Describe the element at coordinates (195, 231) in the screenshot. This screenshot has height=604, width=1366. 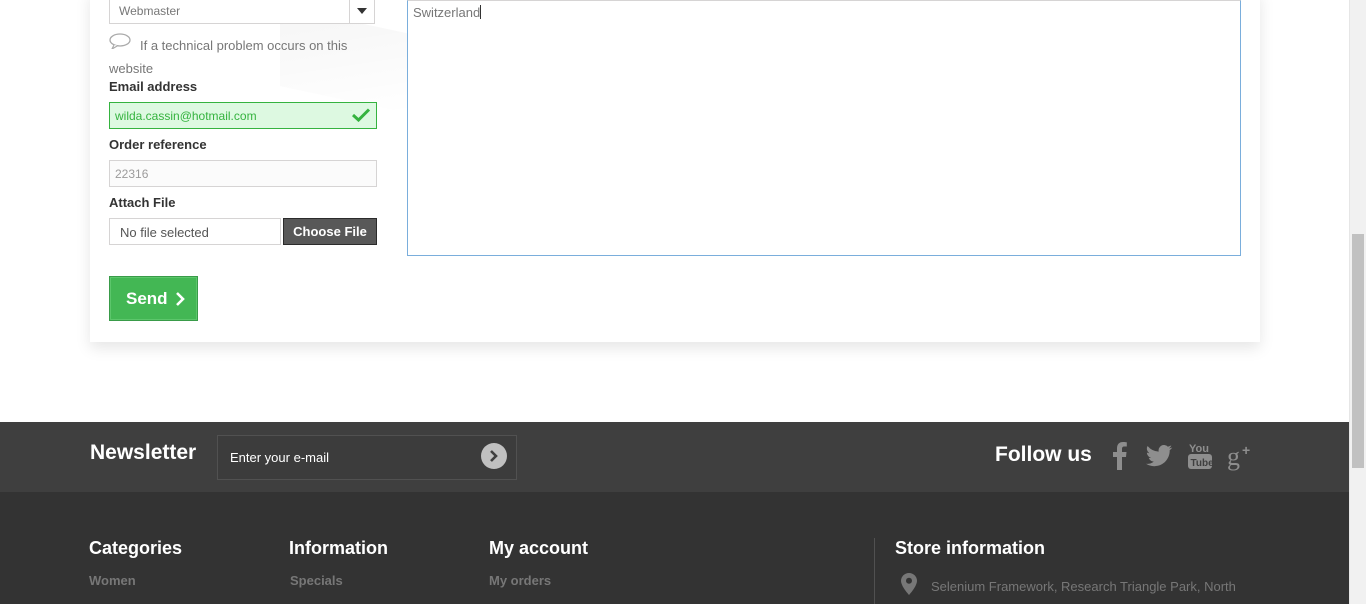
I see `file-name-display: No file selected` at that location.